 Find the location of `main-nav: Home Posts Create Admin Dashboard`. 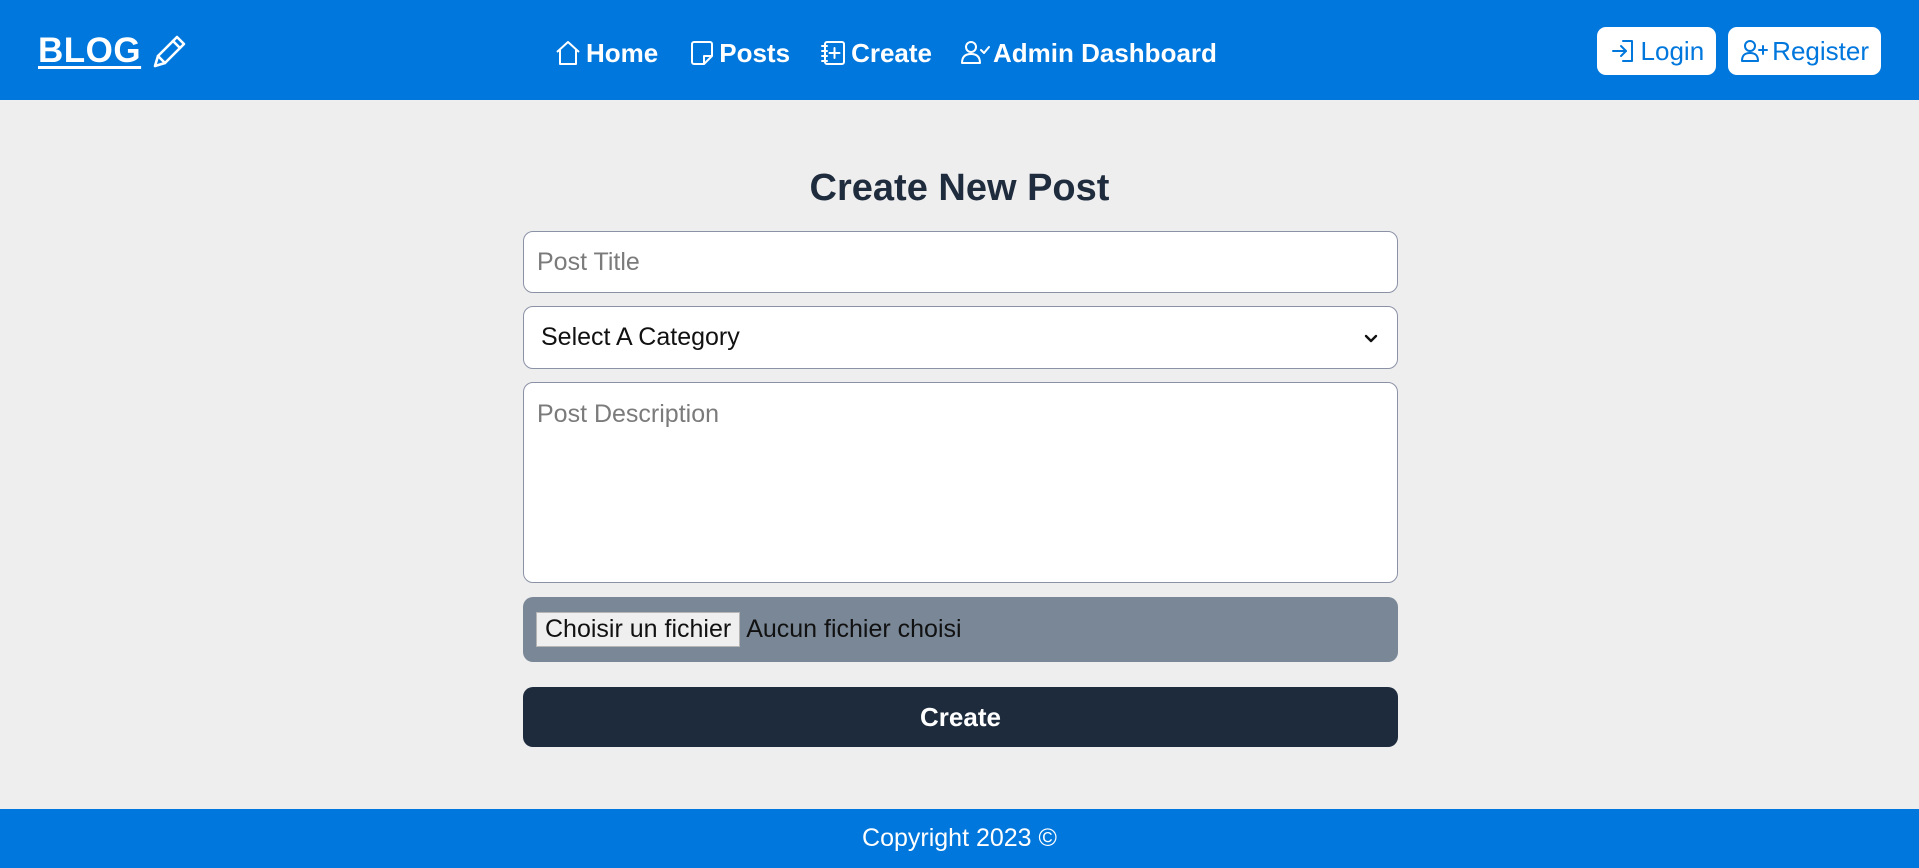

main-nav: Home Posts Create Admin Dashboard is located at coordinates (885, 53).